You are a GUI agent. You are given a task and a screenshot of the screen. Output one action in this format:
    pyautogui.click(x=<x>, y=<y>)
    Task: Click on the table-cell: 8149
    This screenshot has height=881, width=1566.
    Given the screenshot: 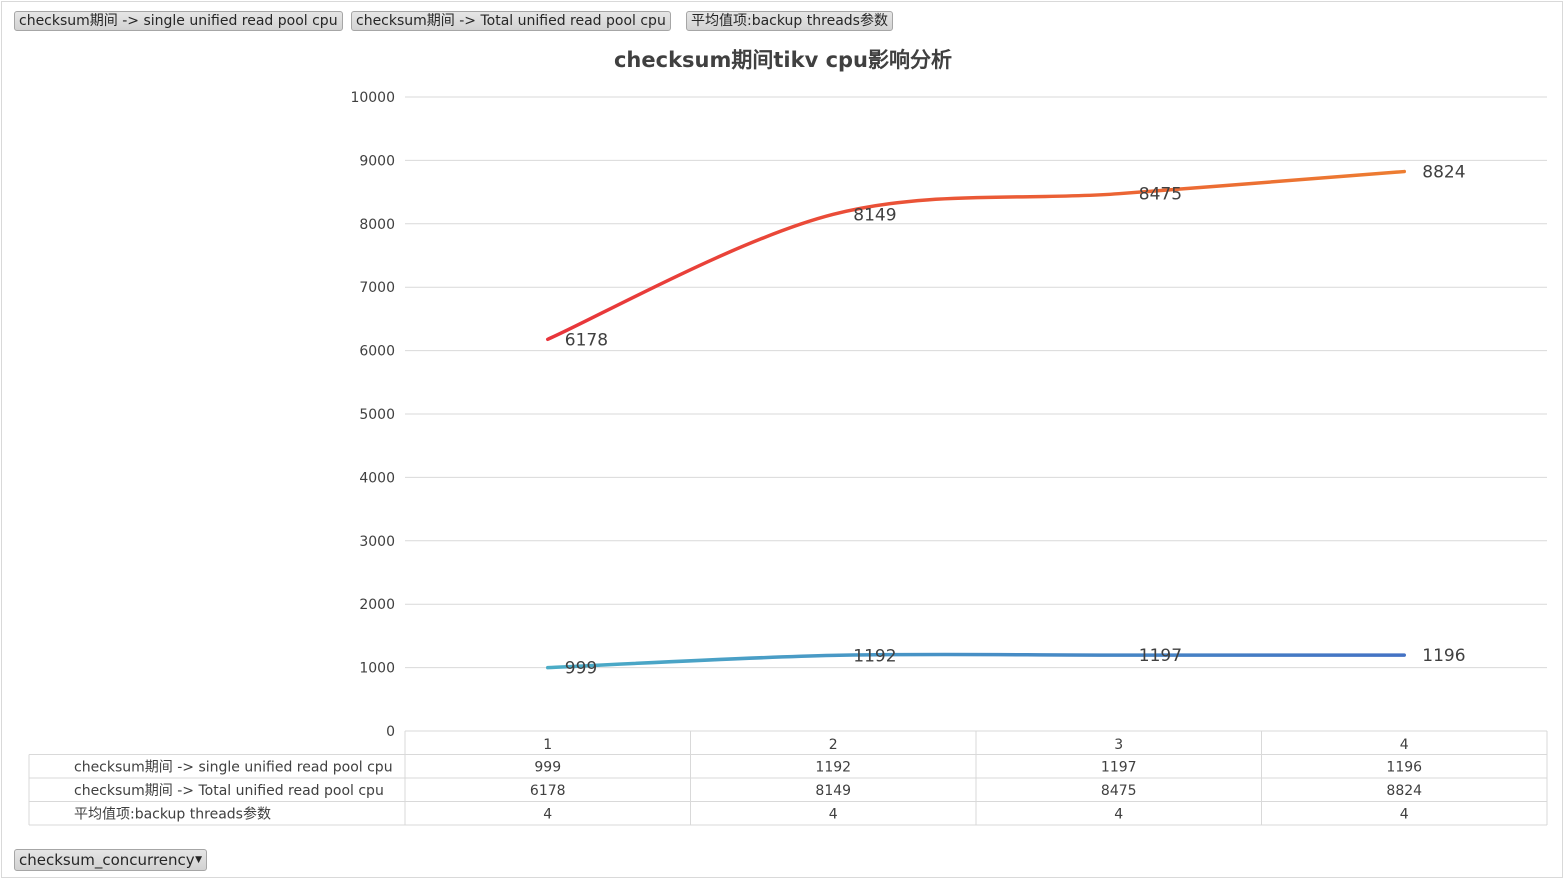 What is the action you would take?
    pyautogui.click(x=833, y=791)
    